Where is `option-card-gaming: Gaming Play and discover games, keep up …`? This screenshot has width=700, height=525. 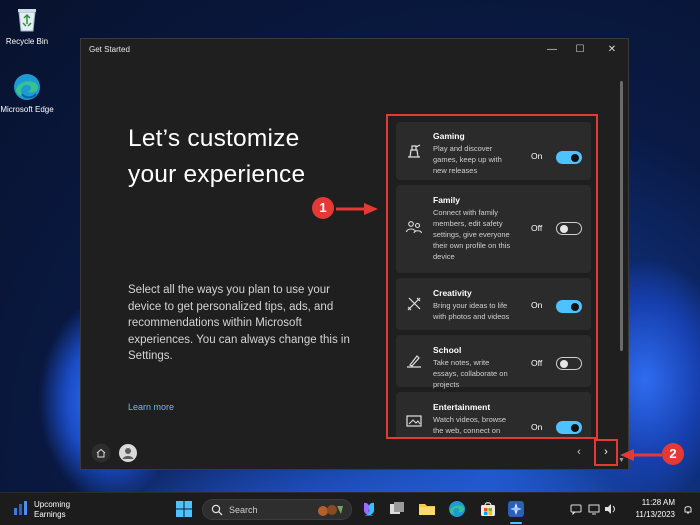
option-card-gaming: Gaming Play and discover games, keep up … is located at coordinates (493, 151).